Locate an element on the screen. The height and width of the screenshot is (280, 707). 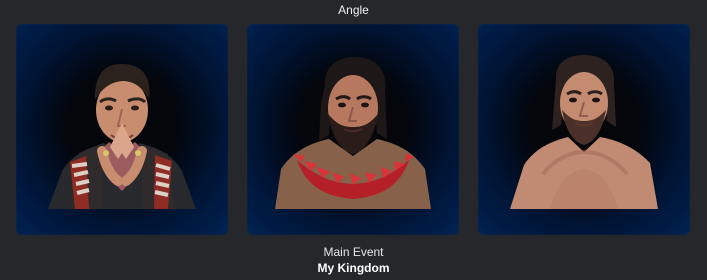
mjf-portrait-icon is located at coordinates (122, 136).